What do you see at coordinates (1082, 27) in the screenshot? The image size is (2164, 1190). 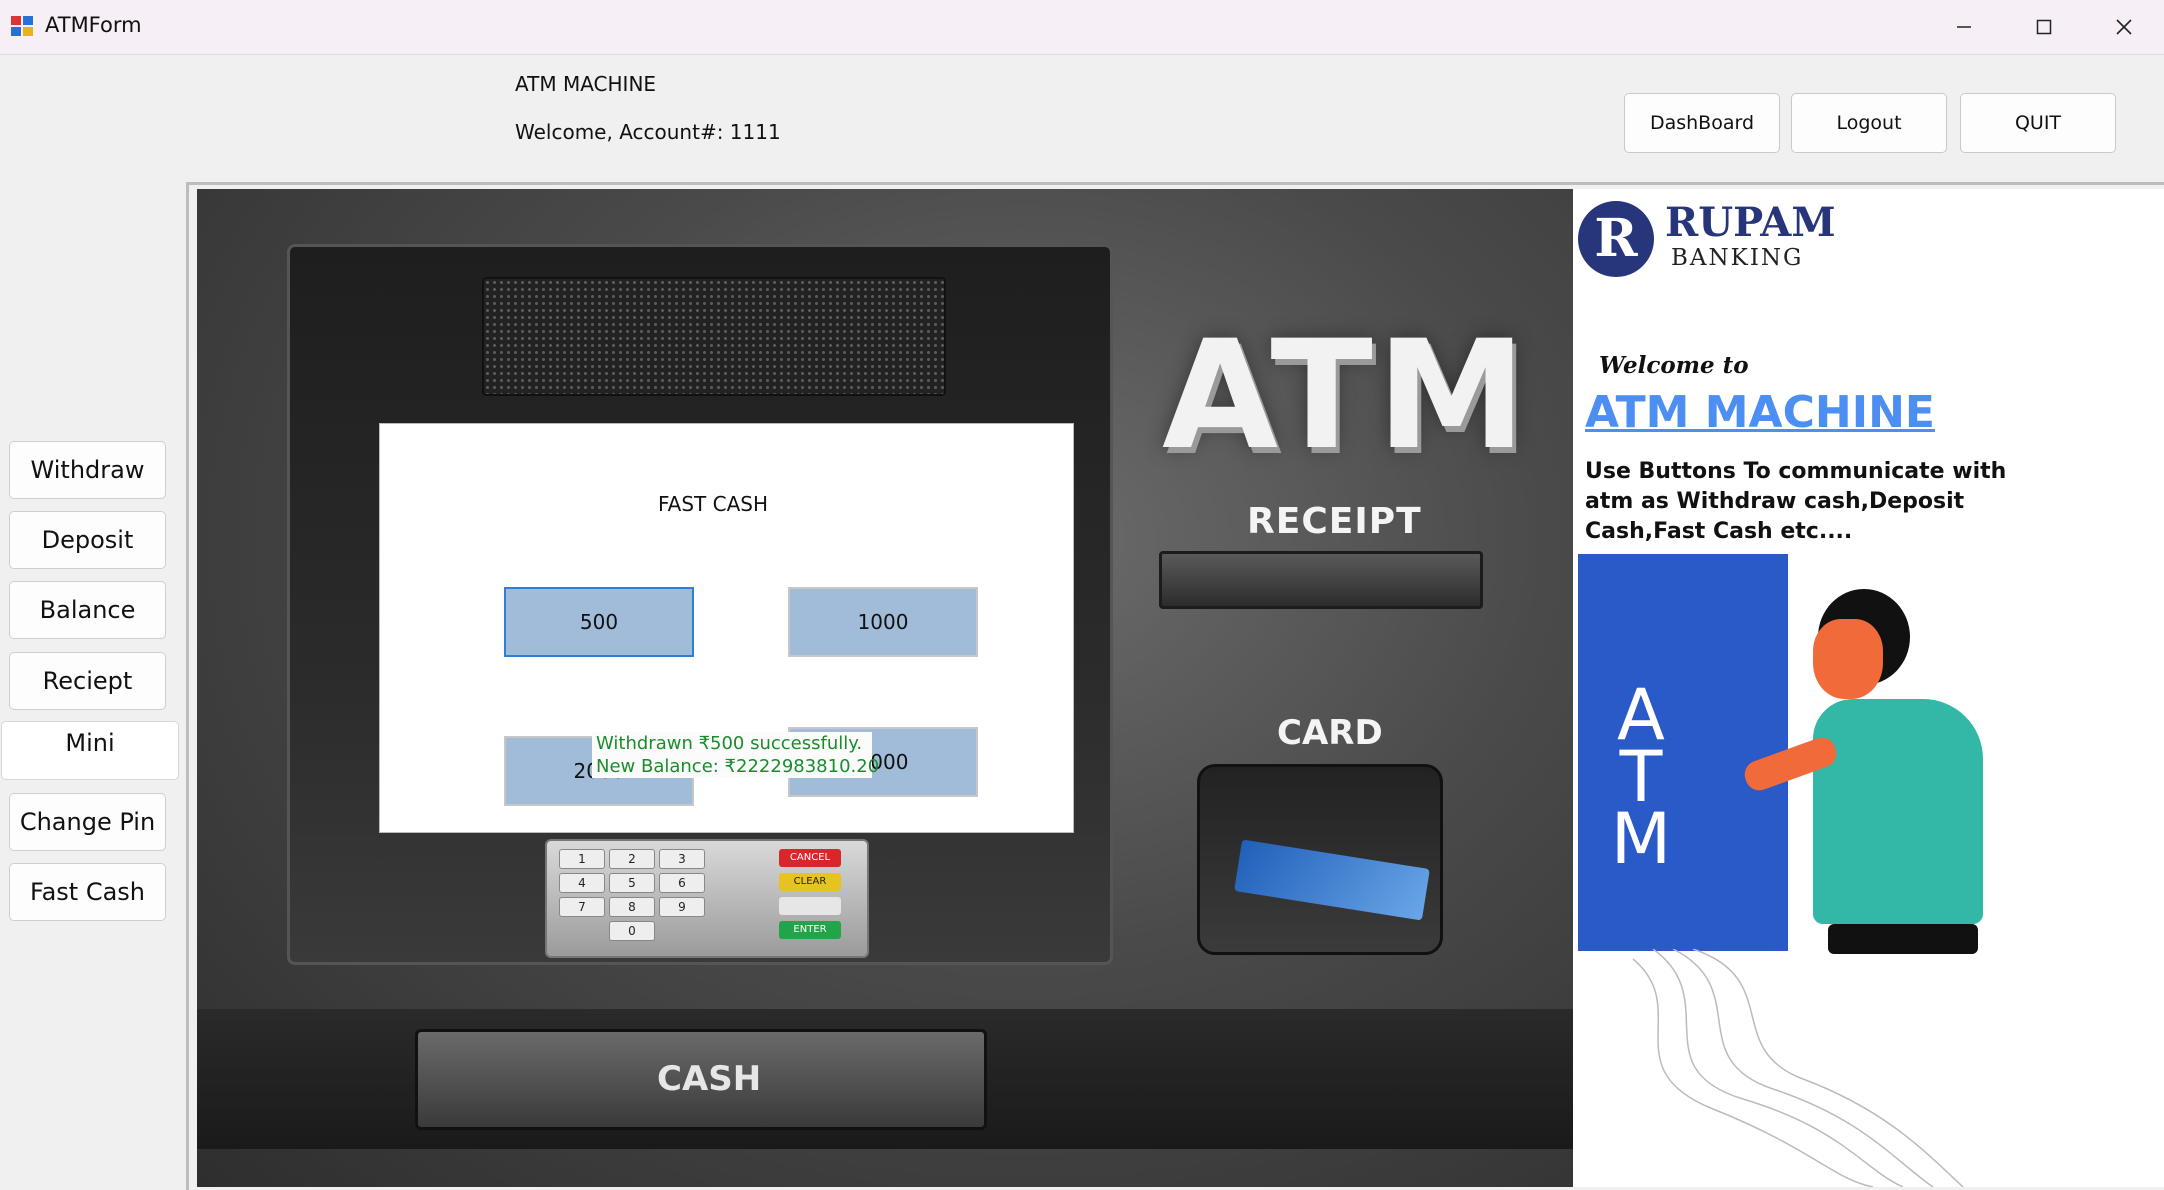 I see `title-bar: ATMForm` at bounding box center [1082, 27].